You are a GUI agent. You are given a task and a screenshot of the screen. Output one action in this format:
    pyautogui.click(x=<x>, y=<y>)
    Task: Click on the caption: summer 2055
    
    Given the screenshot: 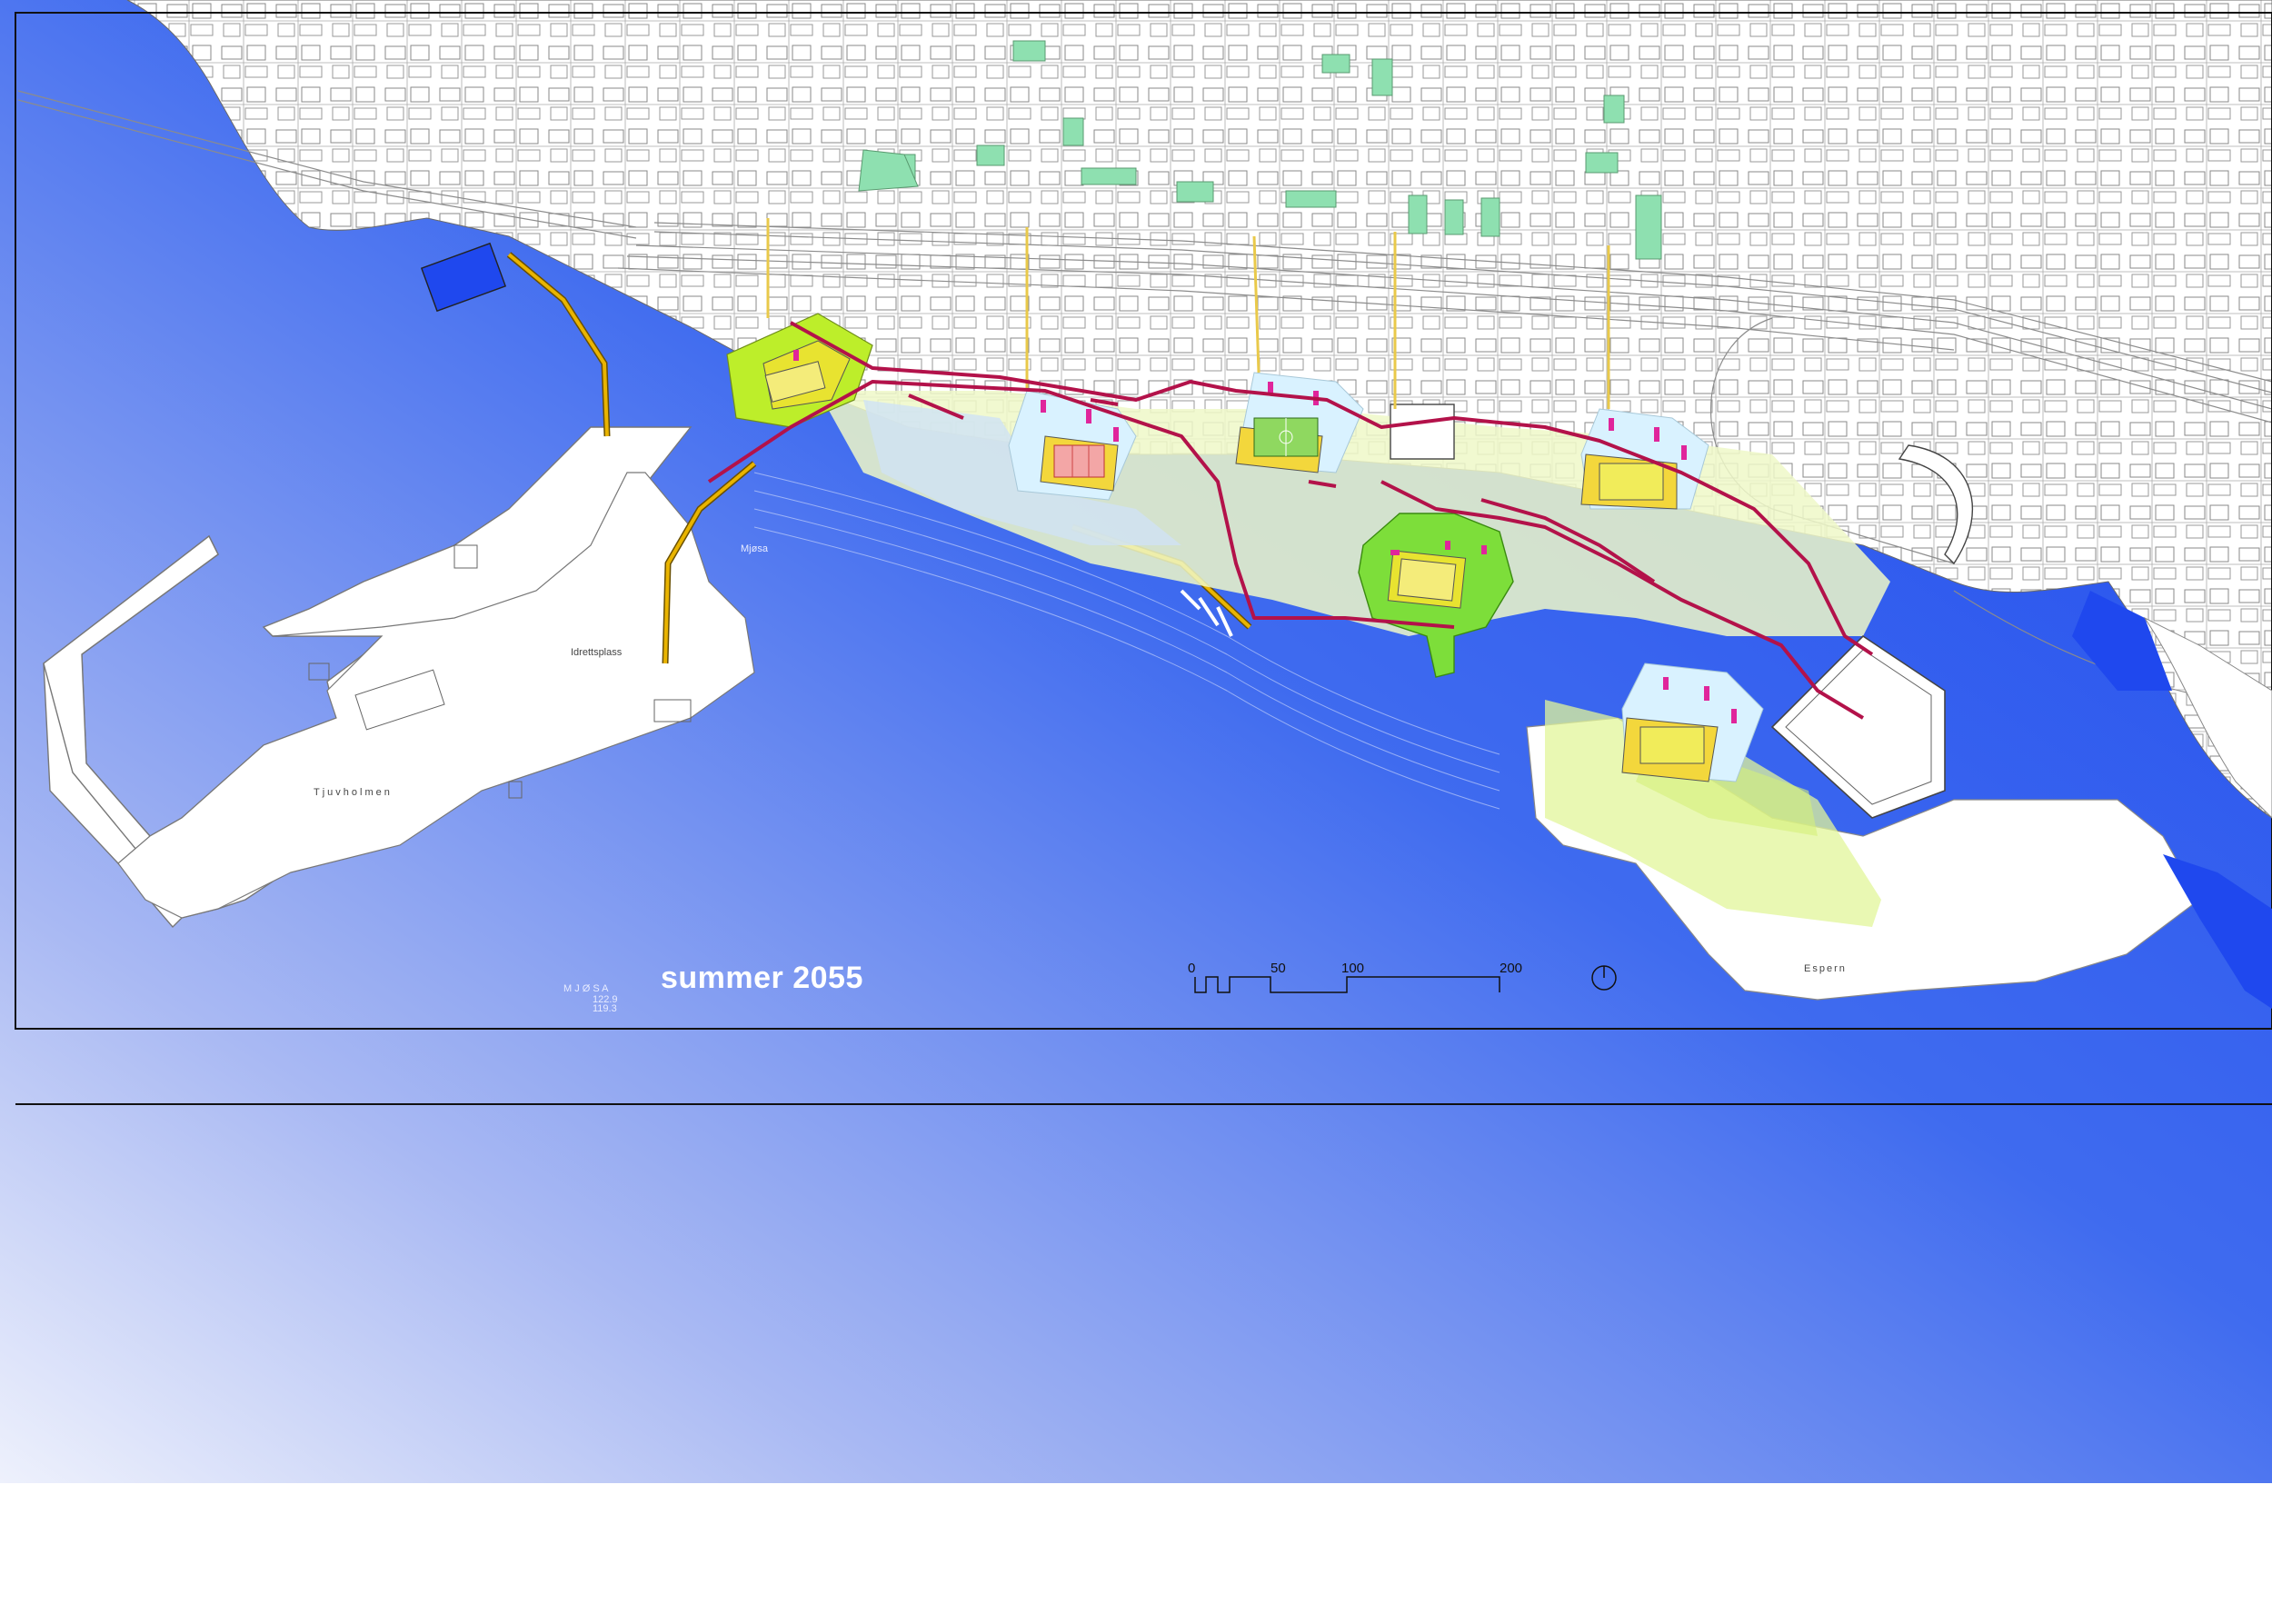 What is the action you would take?
    pyautogui.click(x=762, y=978)
    